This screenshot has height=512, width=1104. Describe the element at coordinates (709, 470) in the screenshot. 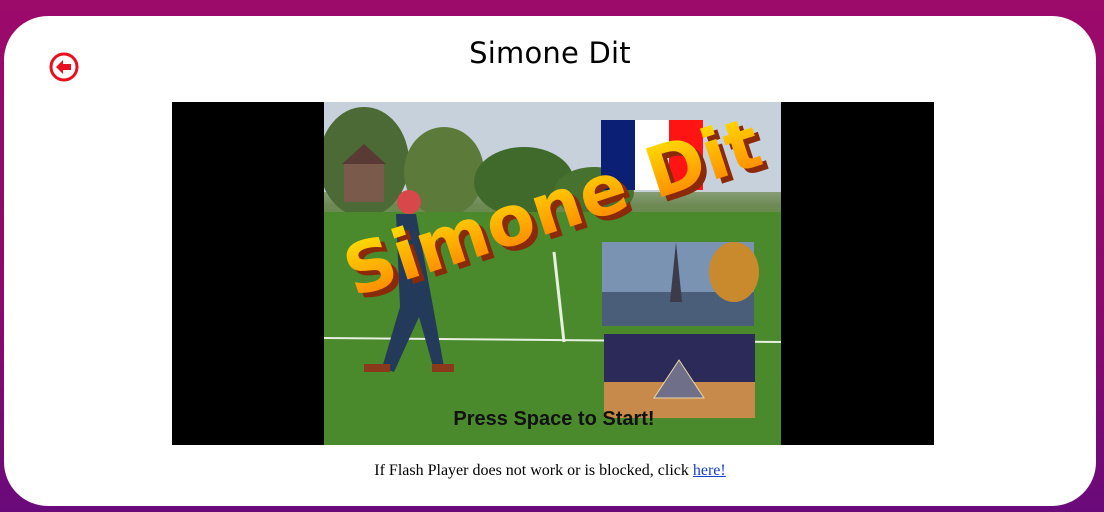

I see `fallback-link: here!` at that location.